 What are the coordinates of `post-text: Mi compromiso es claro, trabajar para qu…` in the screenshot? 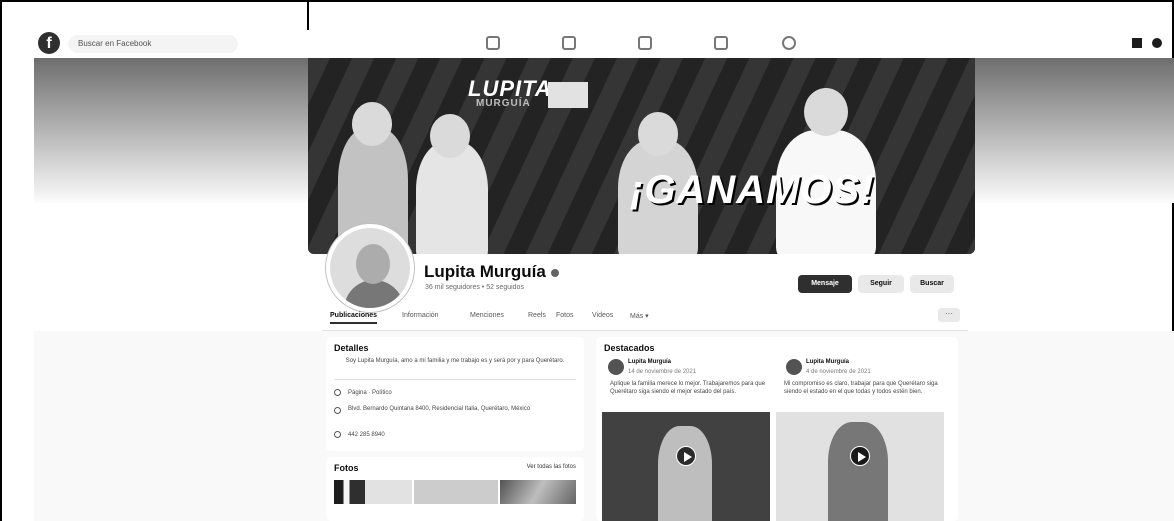 It's located at (861, 388).